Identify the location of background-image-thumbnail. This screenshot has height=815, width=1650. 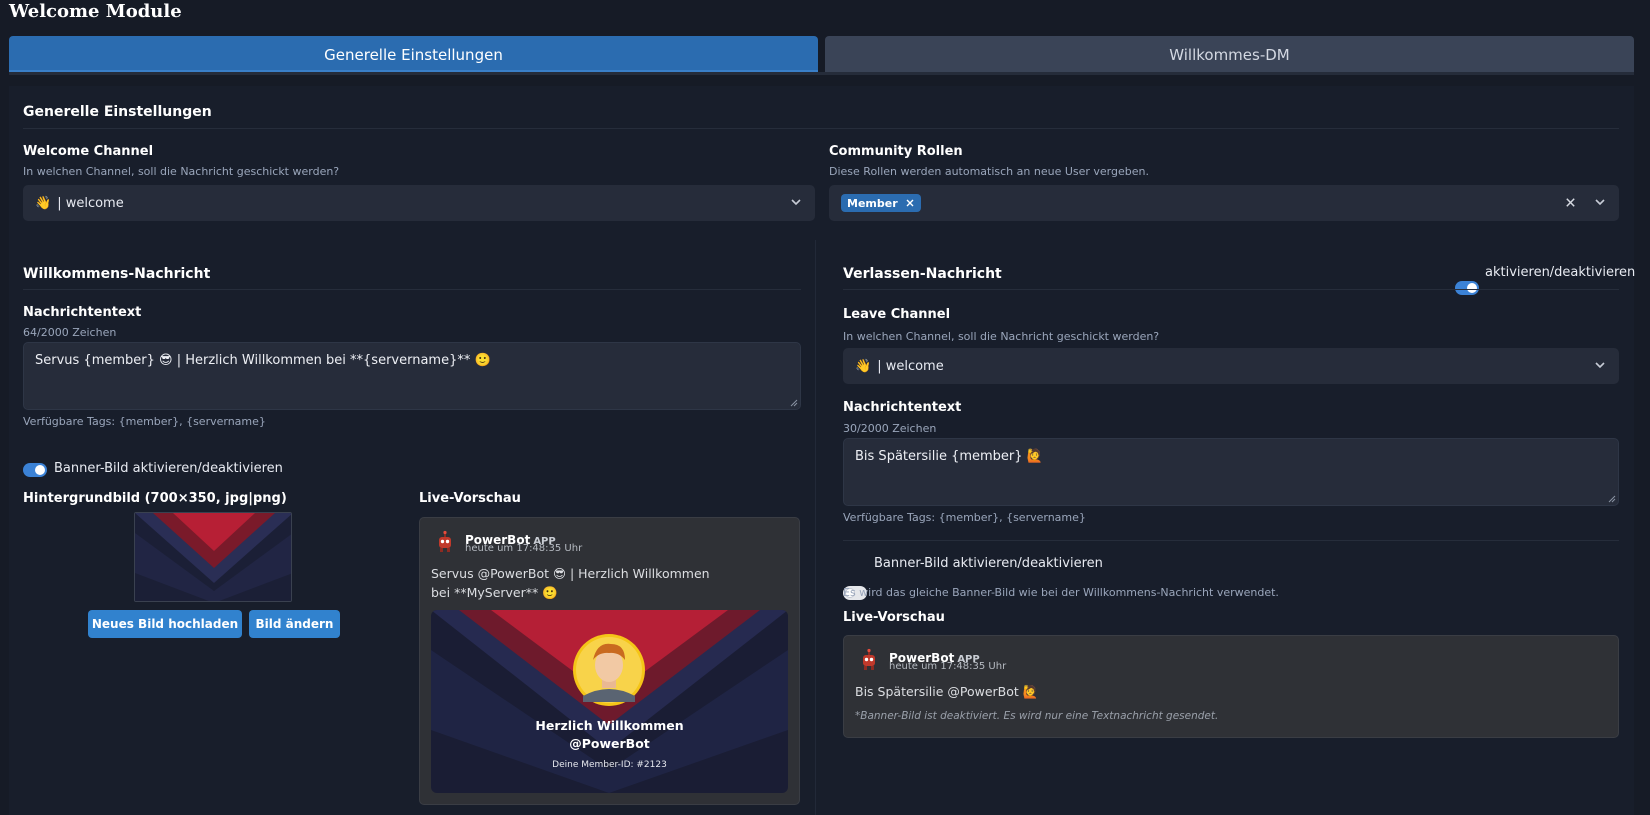
(213, 557).